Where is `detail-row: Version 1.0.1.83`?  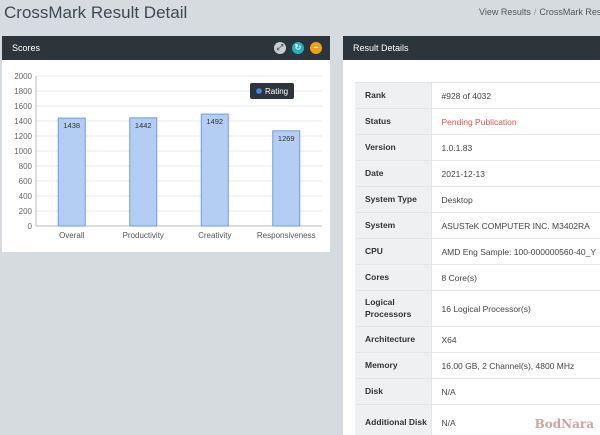 detail-row: Version 1.0.1.83 is located at coordinates (477, 147).